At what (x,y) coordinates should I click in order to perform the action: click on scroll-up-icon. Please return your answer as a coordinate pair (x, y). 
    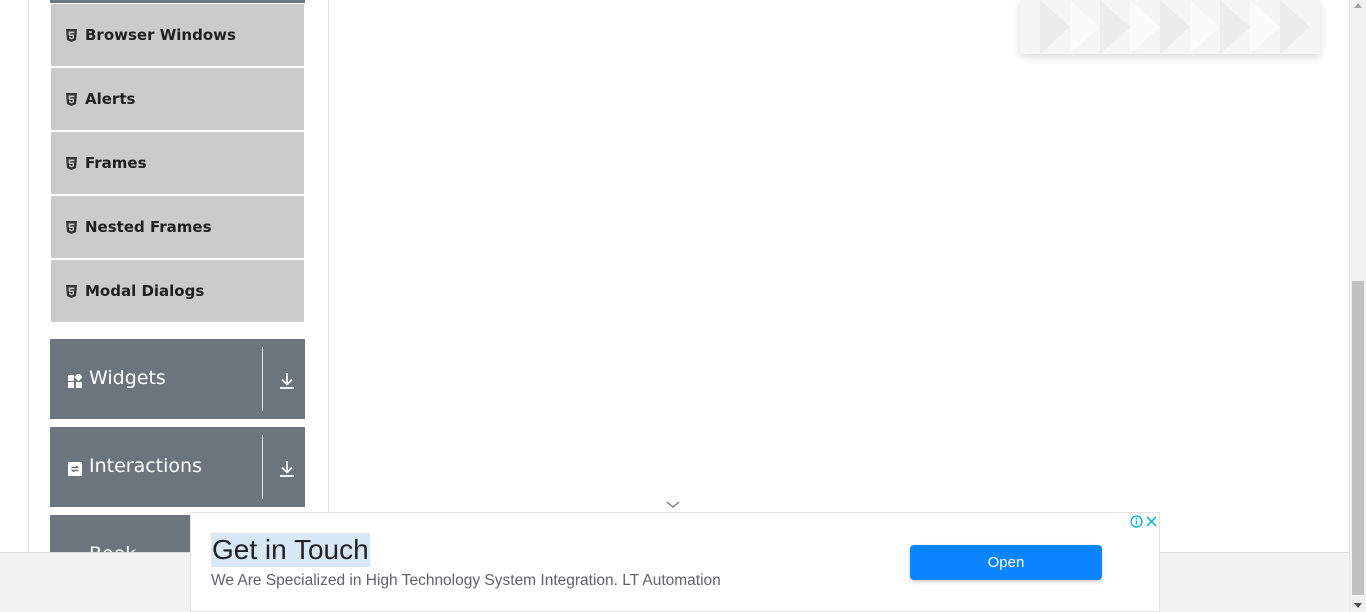
    Looking at the image, I should click on (1358, 5).